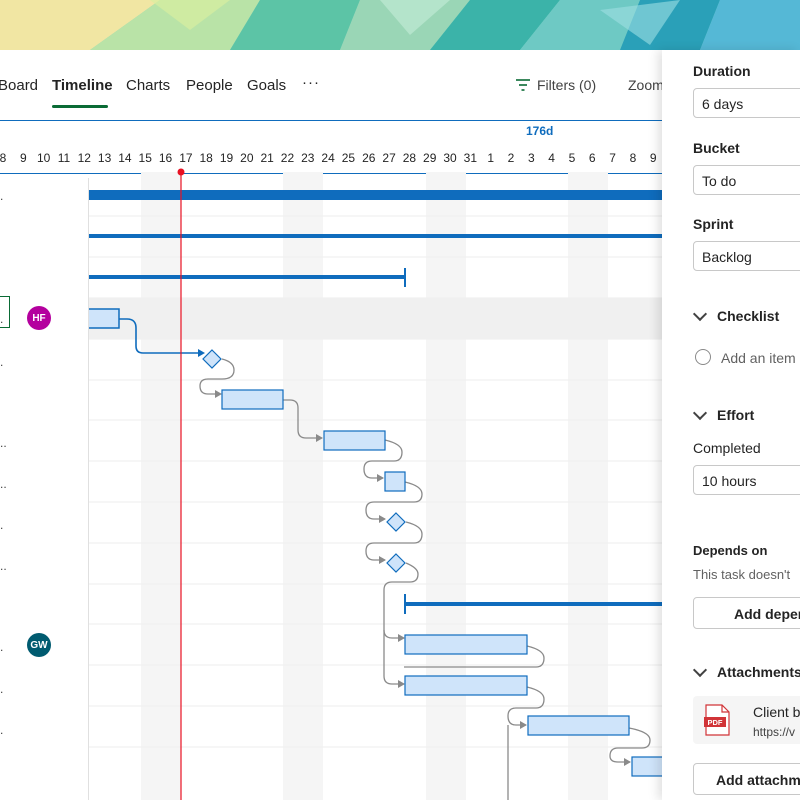 Image resolution: width=800 pixels, height=800 pixels. I want to click on effort-heading: Effort, so click(736, 415).